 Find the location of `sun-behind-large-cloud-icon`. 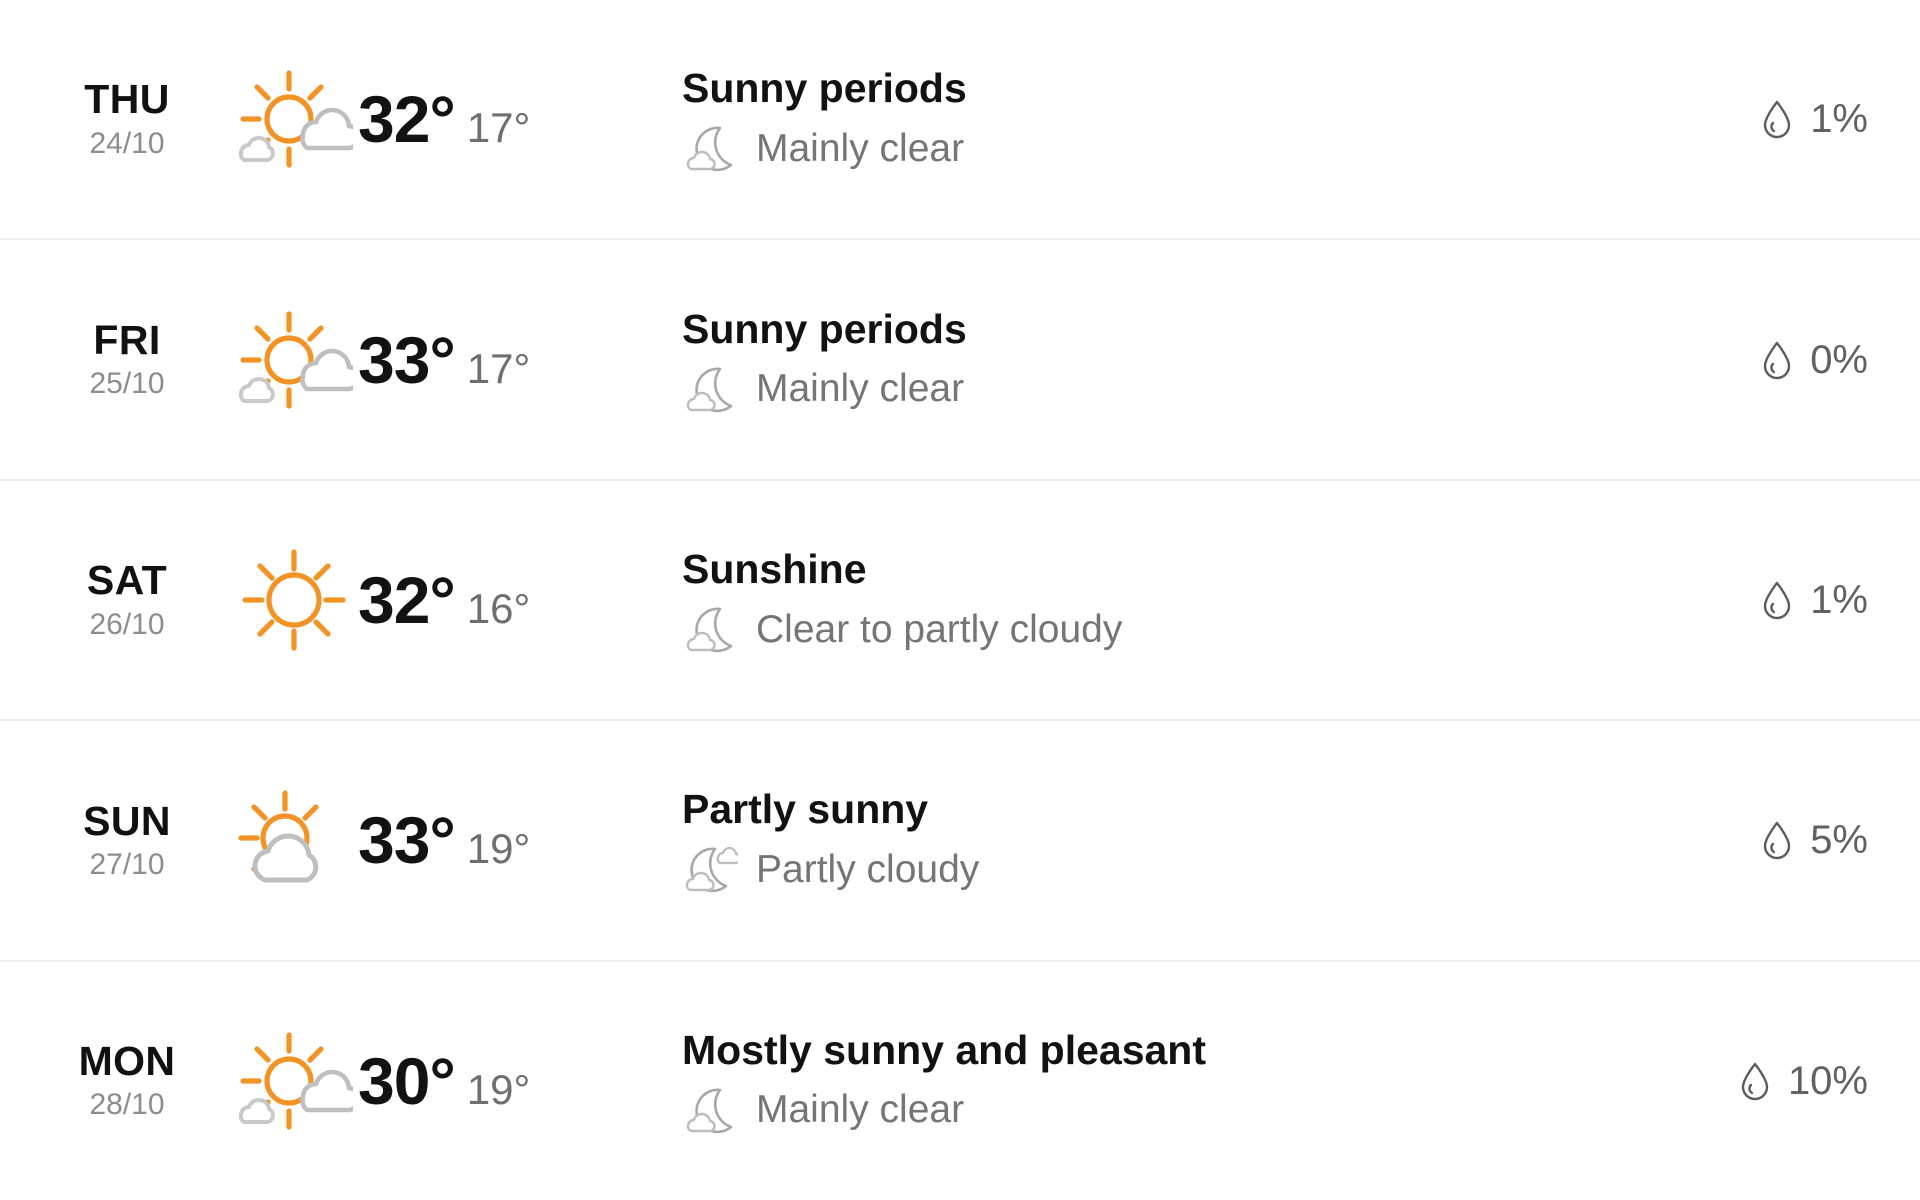

sun-behind-large-cloud-icon is located at coordinates (294, 840).